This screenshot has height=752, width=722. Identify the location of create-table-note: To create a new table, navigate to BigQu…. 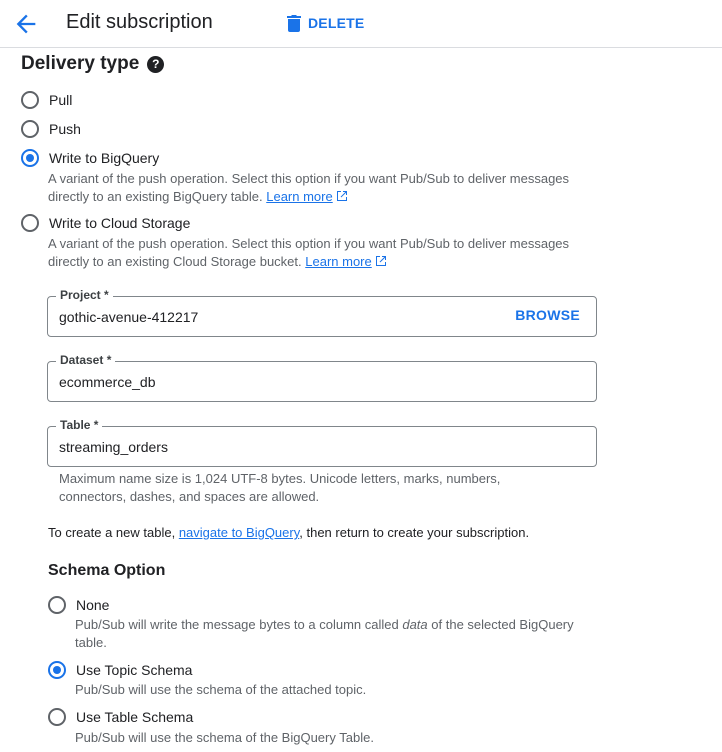
(288, 533).